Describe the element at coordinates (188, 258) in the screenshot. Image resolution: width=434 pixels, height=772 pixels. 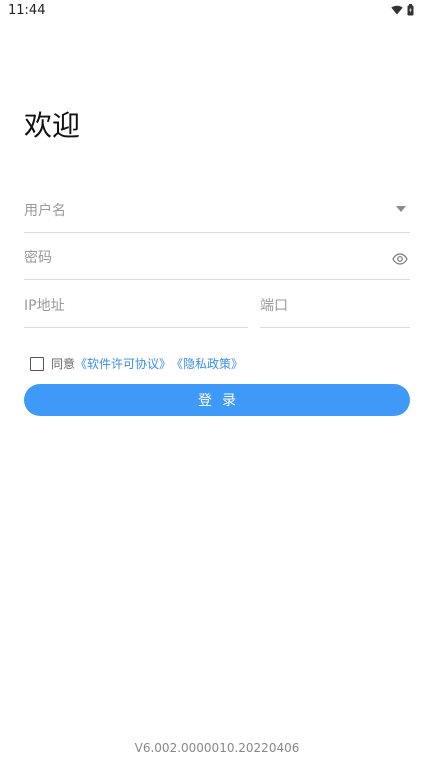
I see `password-input` at that location.